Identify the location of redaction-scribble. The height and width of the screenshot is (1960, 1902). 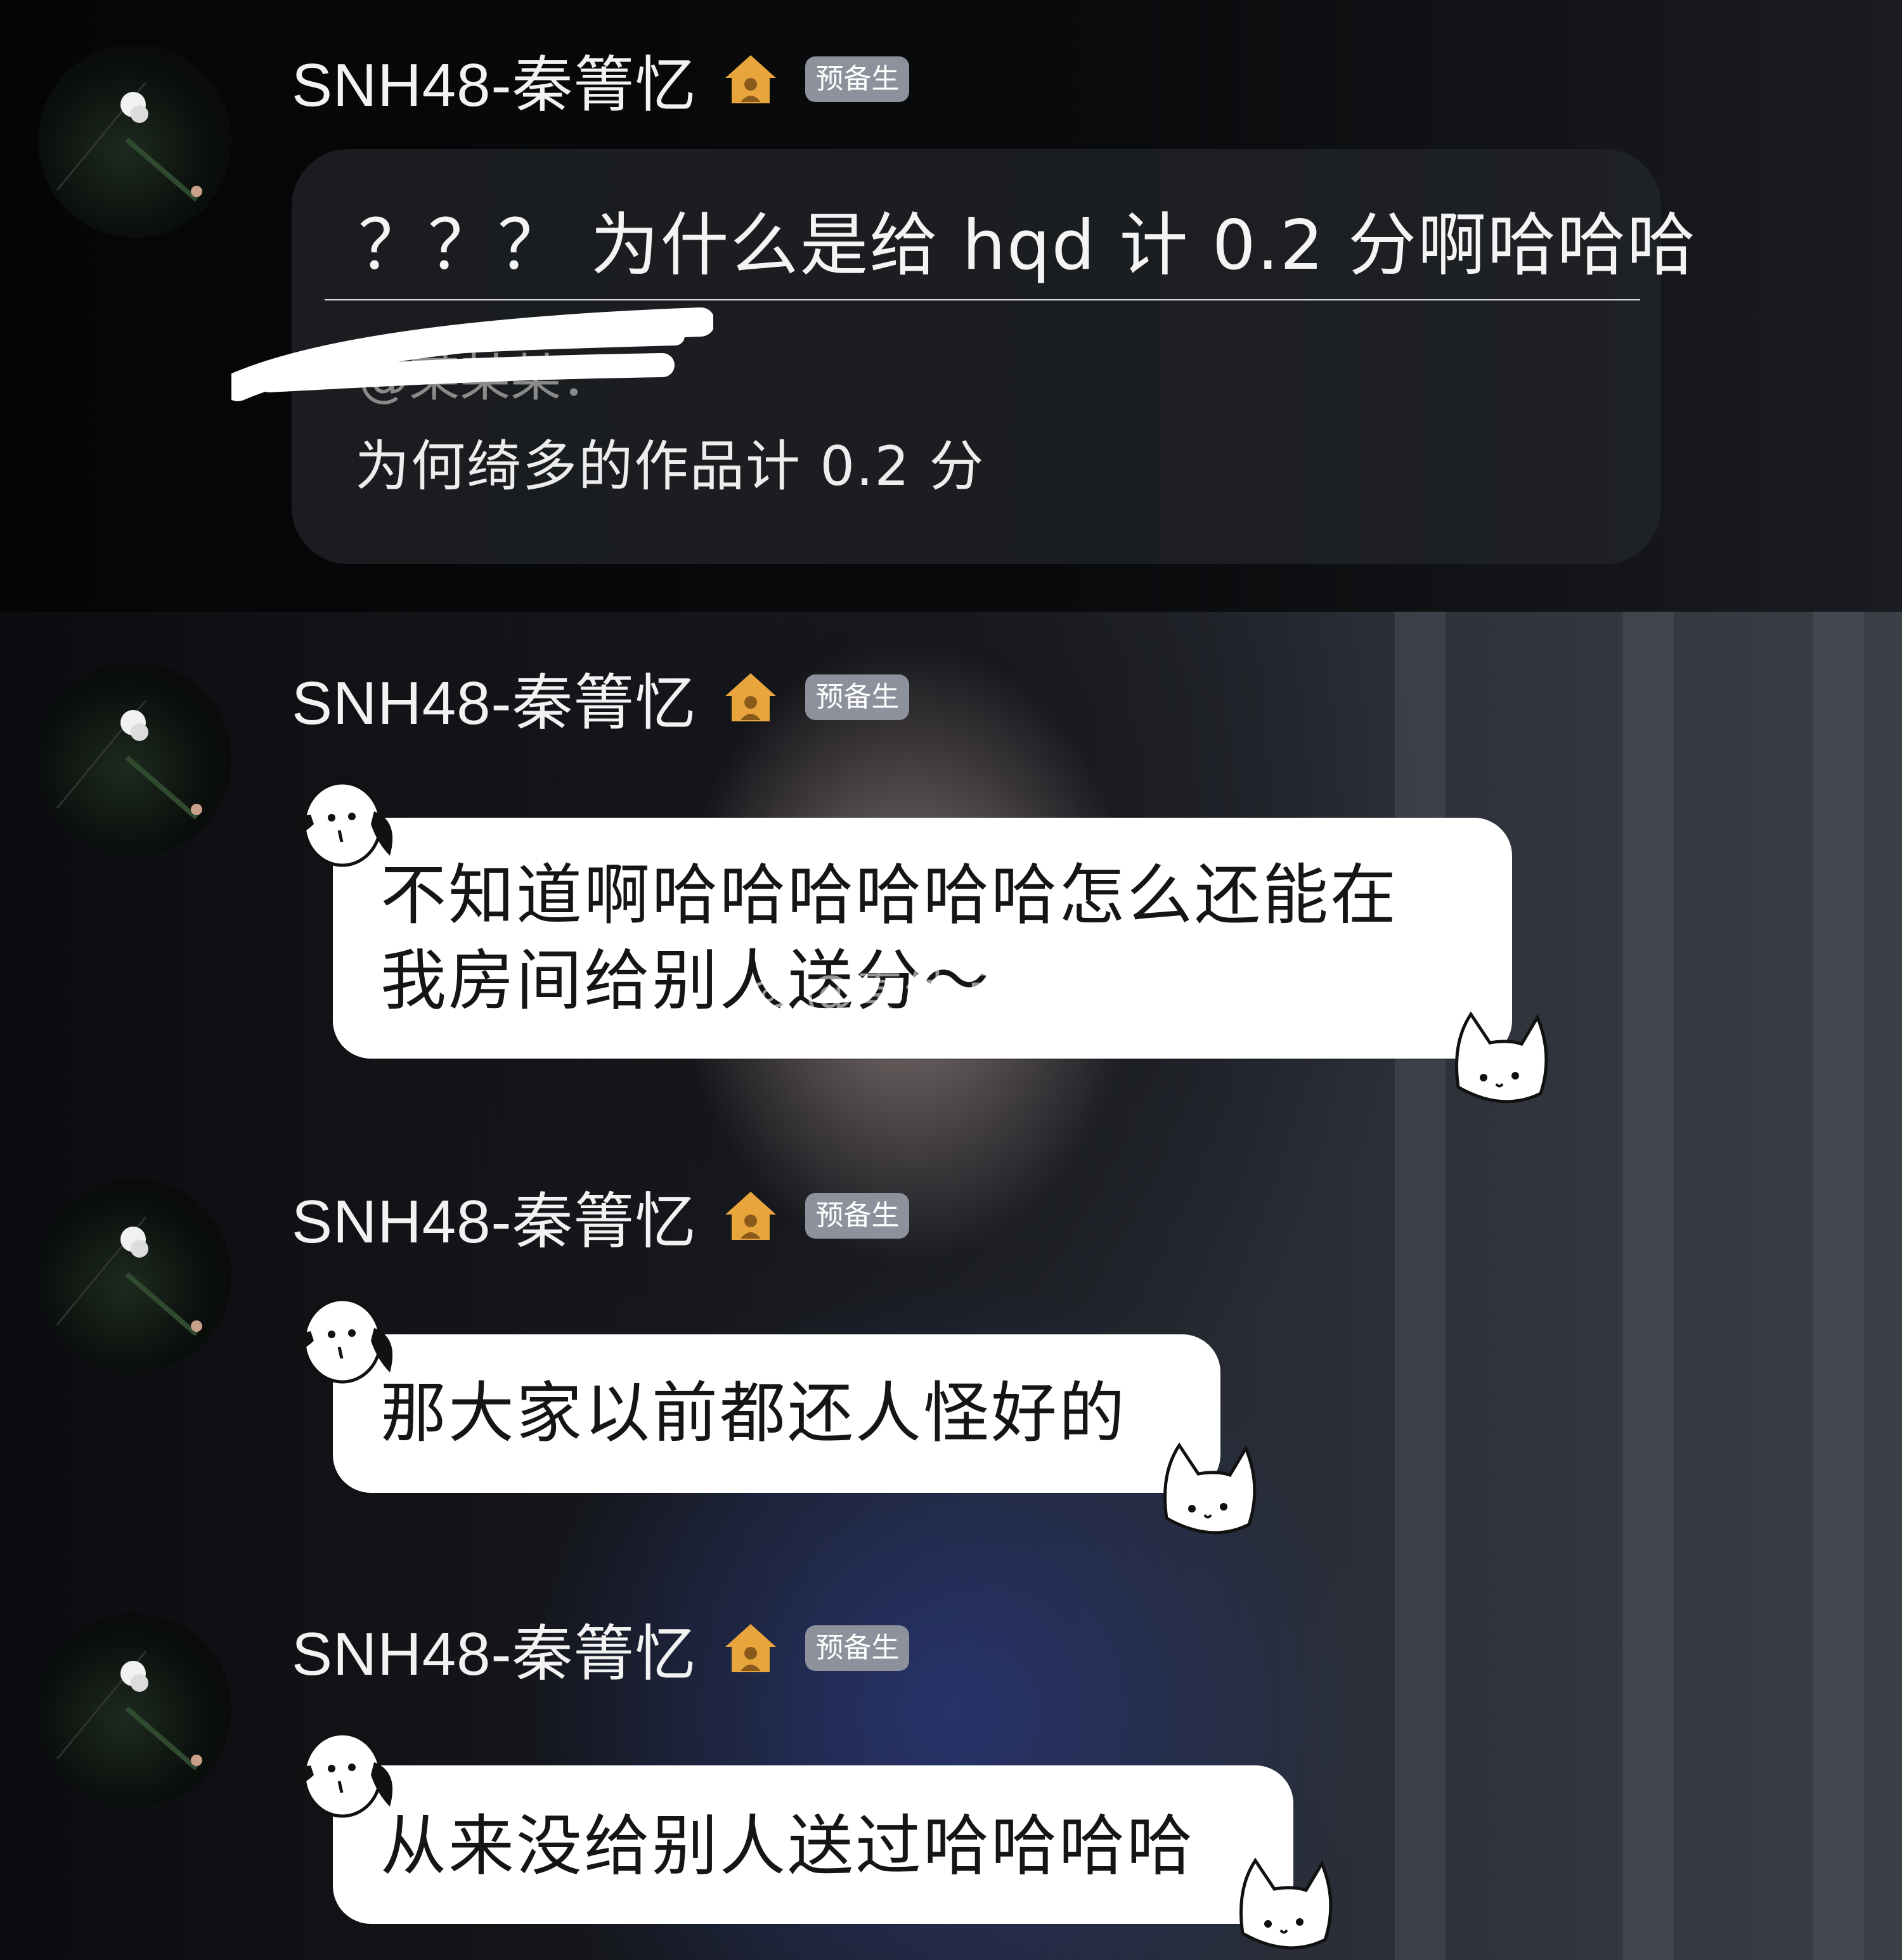
(472, 354).